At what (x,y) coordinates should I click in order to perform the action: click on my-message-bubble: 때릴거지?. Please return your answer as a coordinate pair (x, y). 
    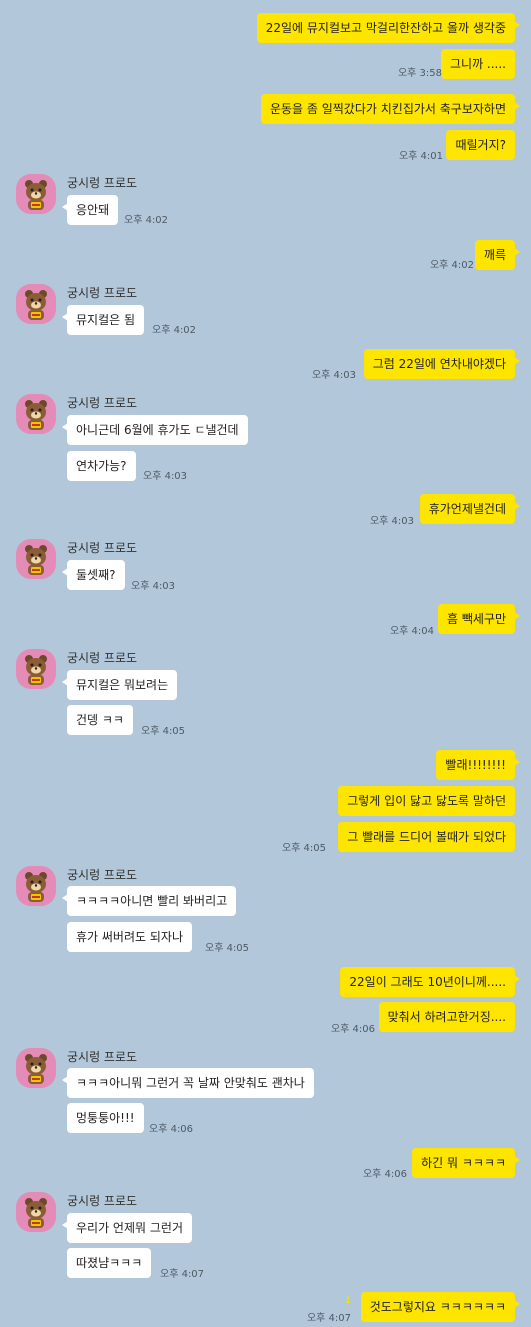
    Looking at the image, I should click on (480, 145).